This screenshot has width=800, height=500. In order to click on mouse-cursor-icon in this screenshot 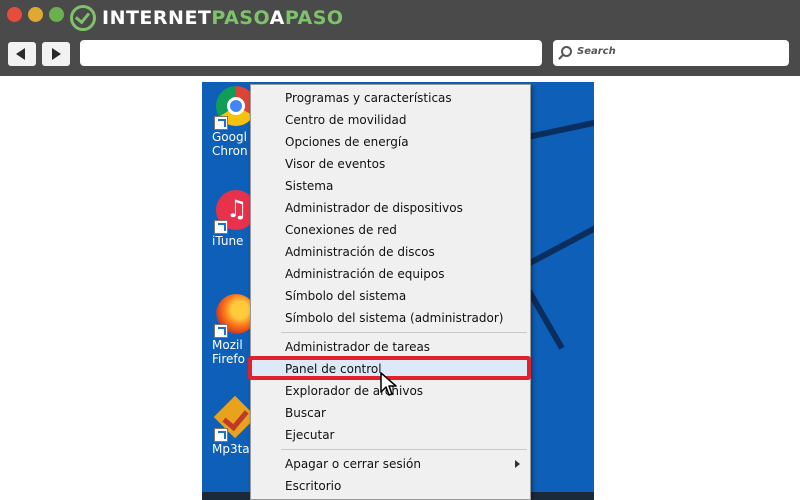, I will do `click(388, 384)`.